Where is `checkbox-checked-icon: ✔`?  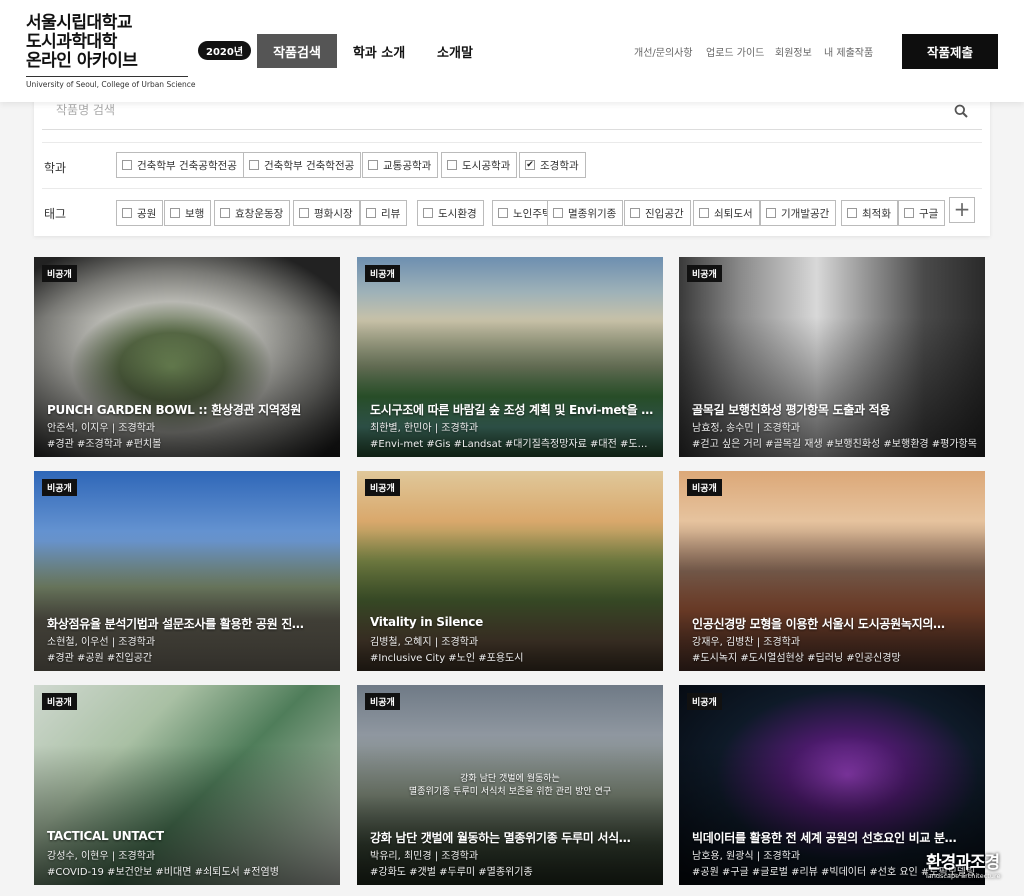
checkbox-checked-icon: ✔ is located at coordinates (530, 165).